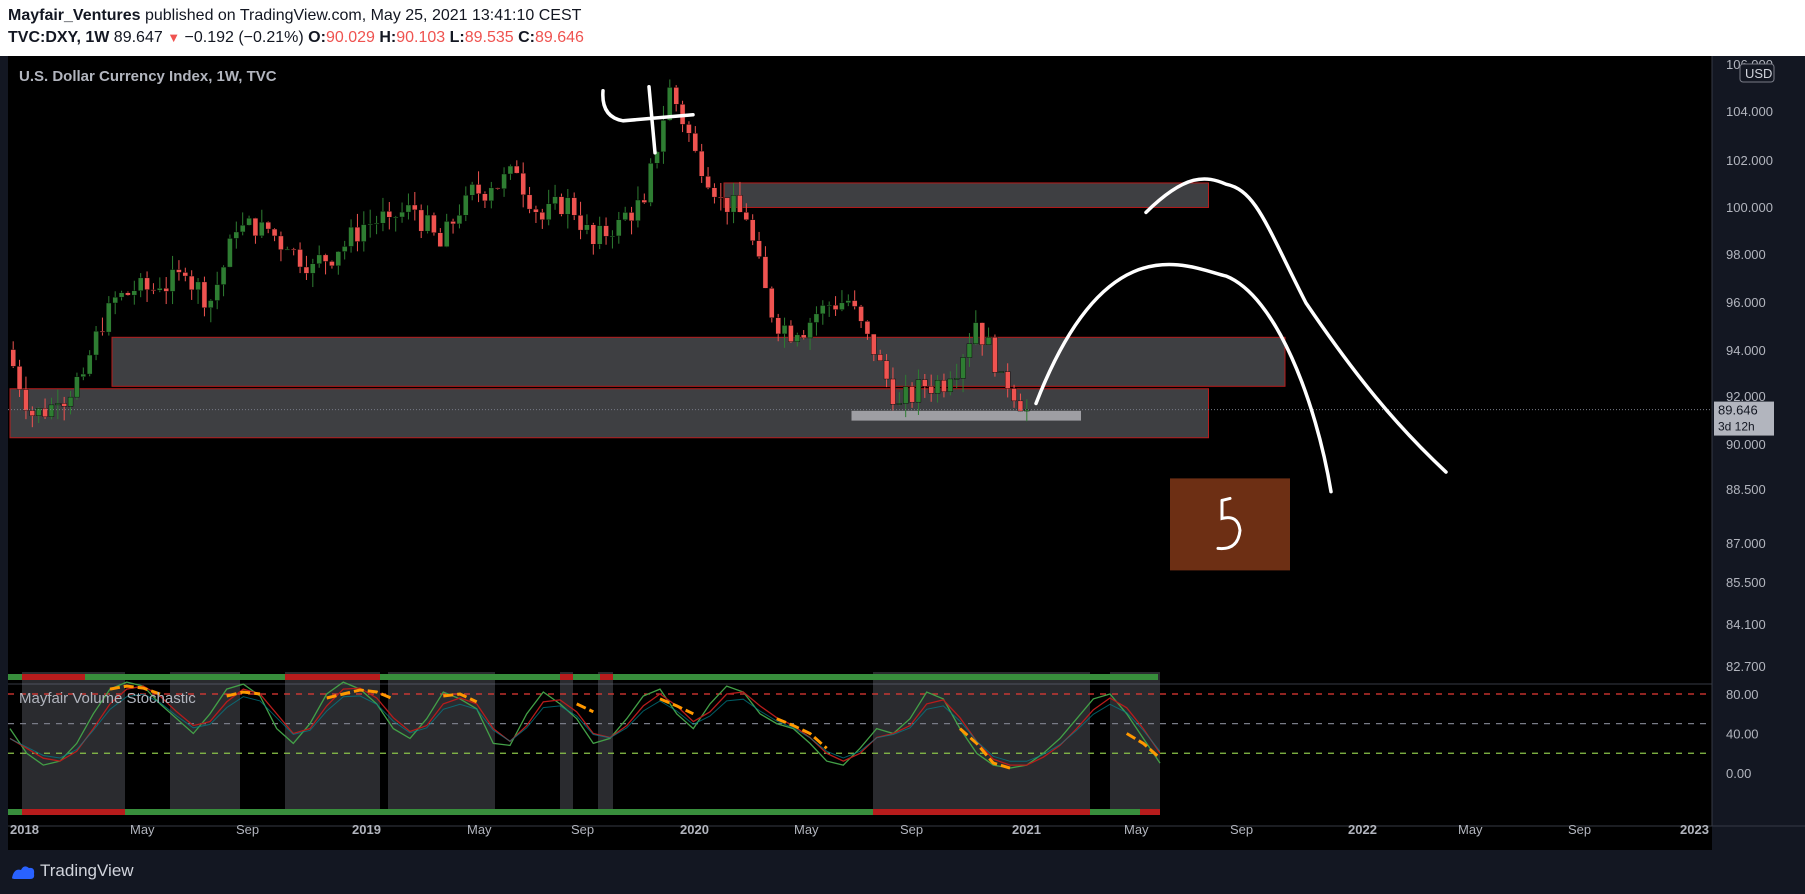 The width and height of the screenshot is (1805, 894). What do you see at coordinates (1362, 829) in the screenshot?
I see `time-tick-label: 2022` at bounding box center [1362, 829].